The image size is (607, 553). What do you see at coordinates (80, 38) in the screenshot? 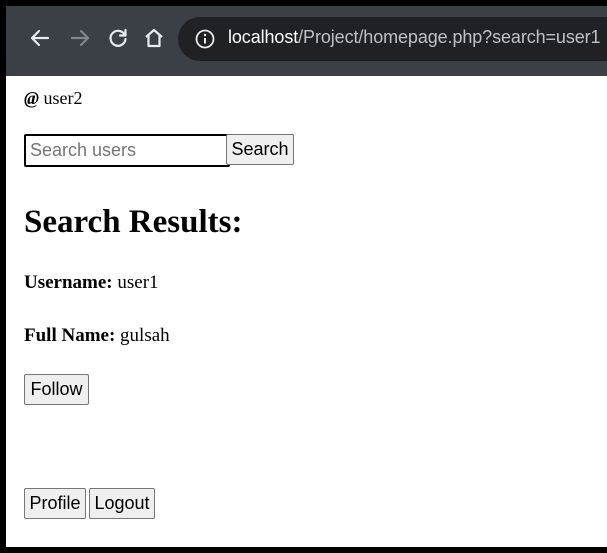
I see `arrow-right-icon` at bounding box center [80, 38].